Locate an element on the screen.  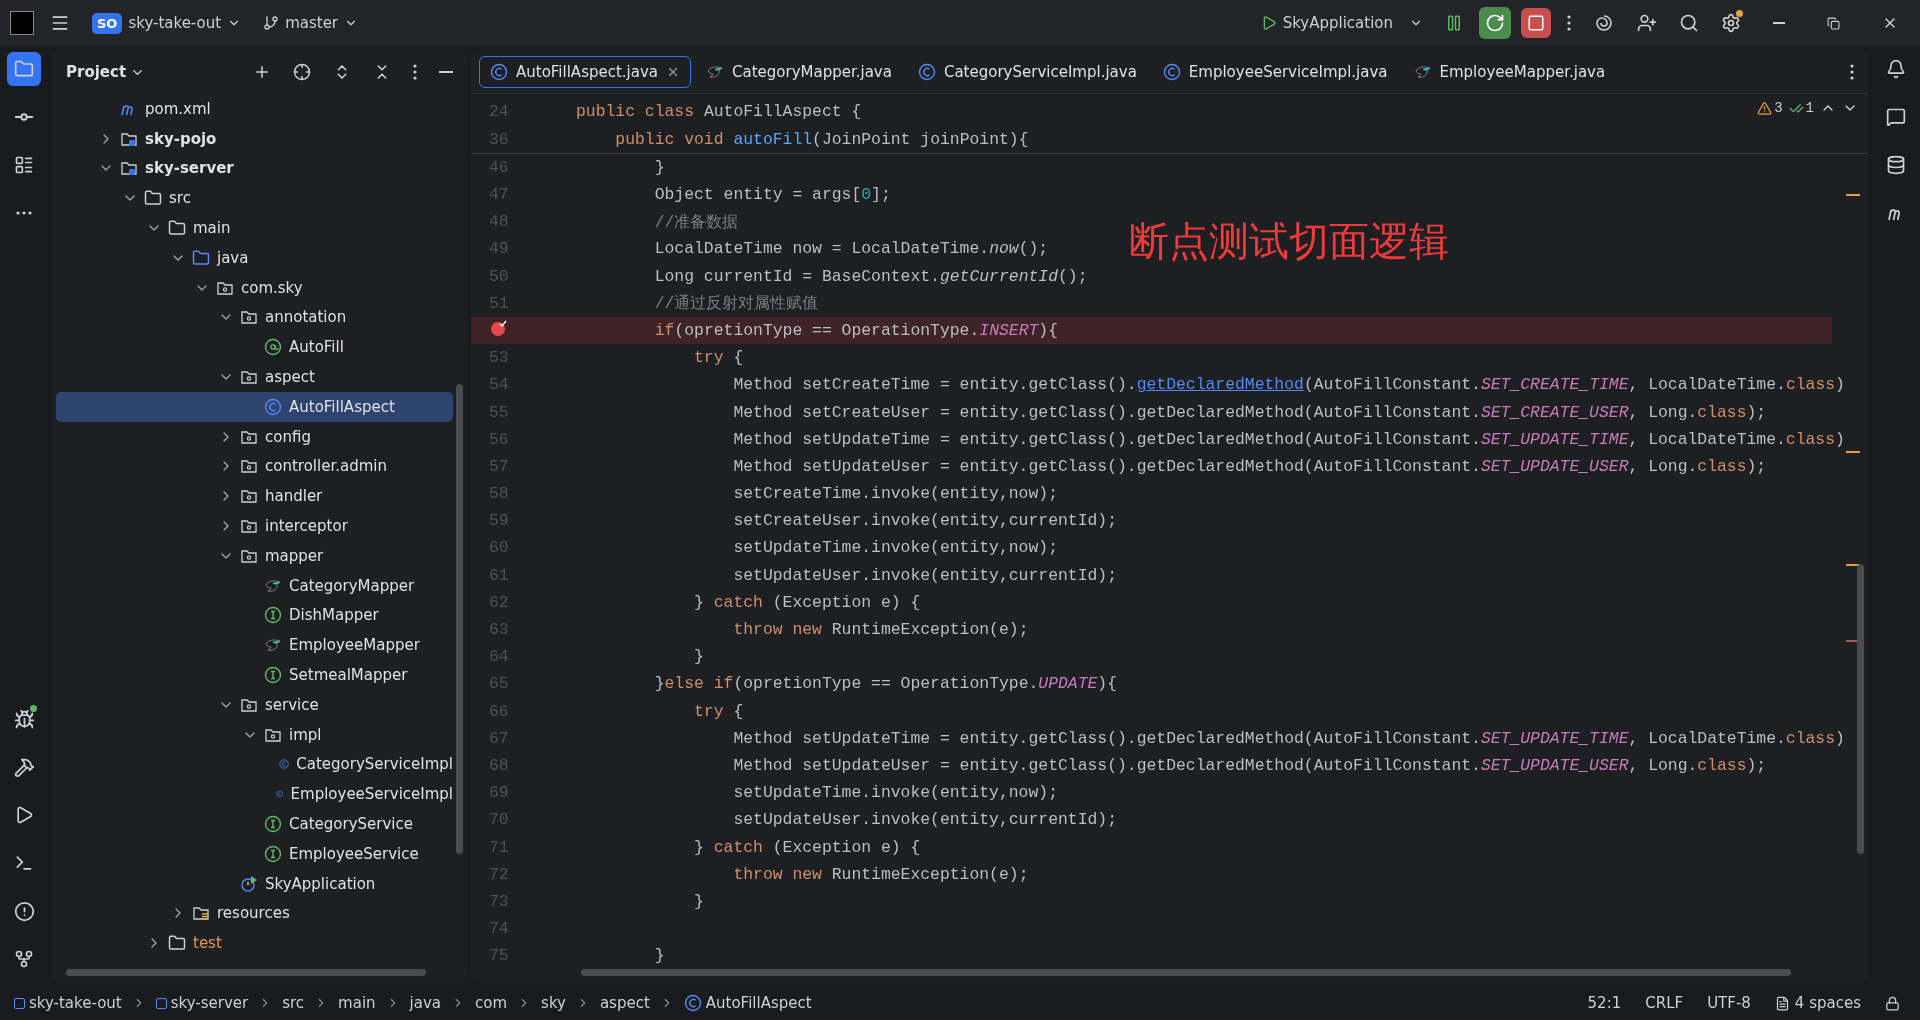
pause-icon is located at coordinates (1454, 23).